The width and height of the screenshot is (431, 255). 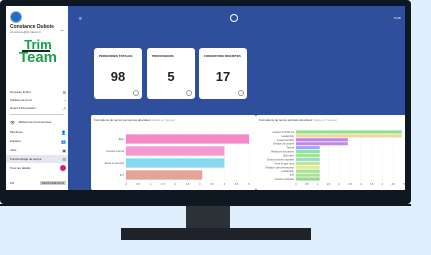 I want to click on sidebar-item-label: Fonctionnage de temps, so click(x=26, y=159).